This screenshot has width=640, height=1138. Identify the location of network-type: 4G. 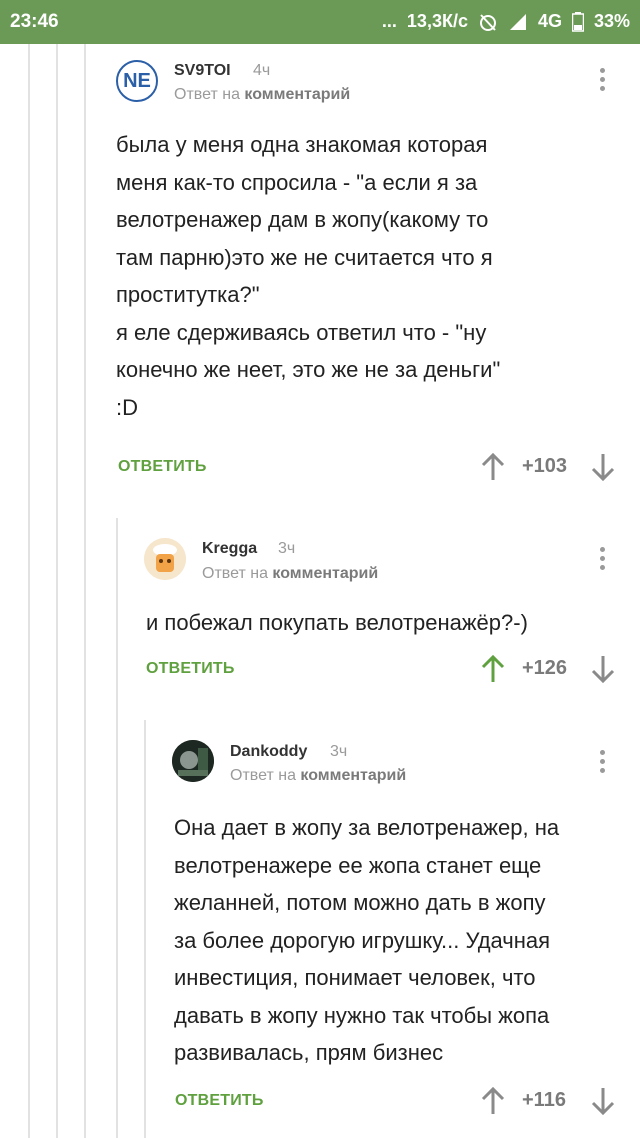
(549, 21).